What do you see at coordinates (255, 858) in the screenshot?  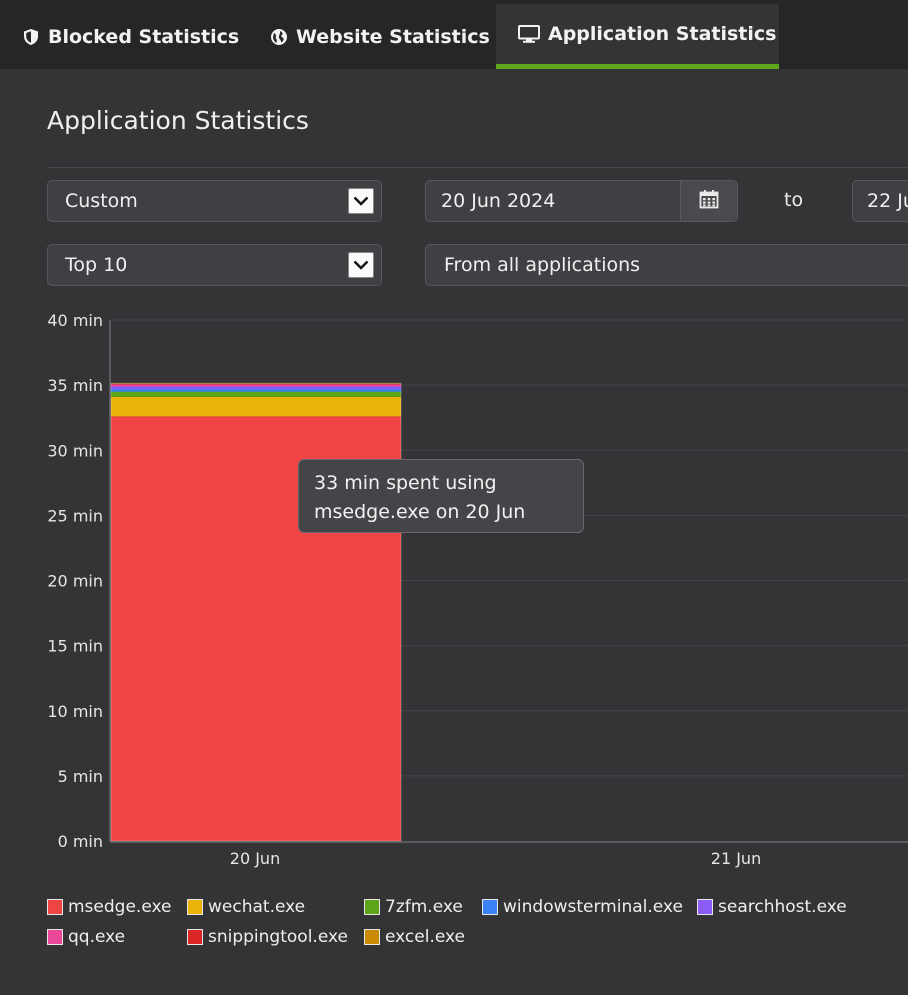 I see `x-tick-label: 20 Jun` at bounding box center [255, 858].